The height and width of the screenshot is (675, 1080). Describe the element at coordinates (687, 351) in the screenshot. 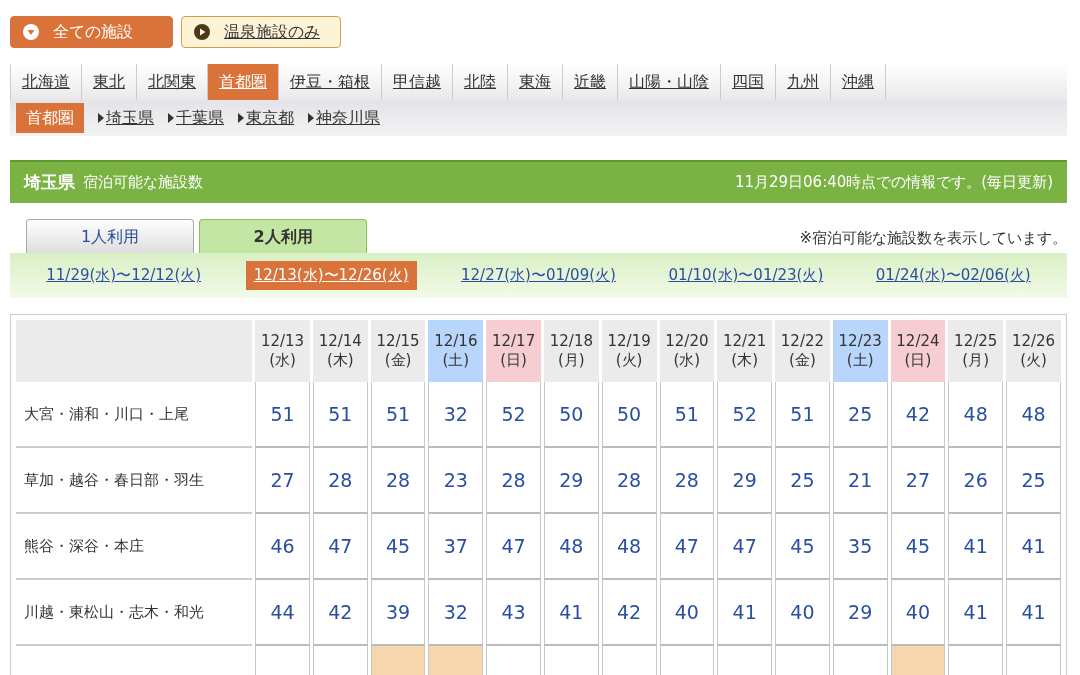

I see `date-header: 12/20 (水)` at that location.